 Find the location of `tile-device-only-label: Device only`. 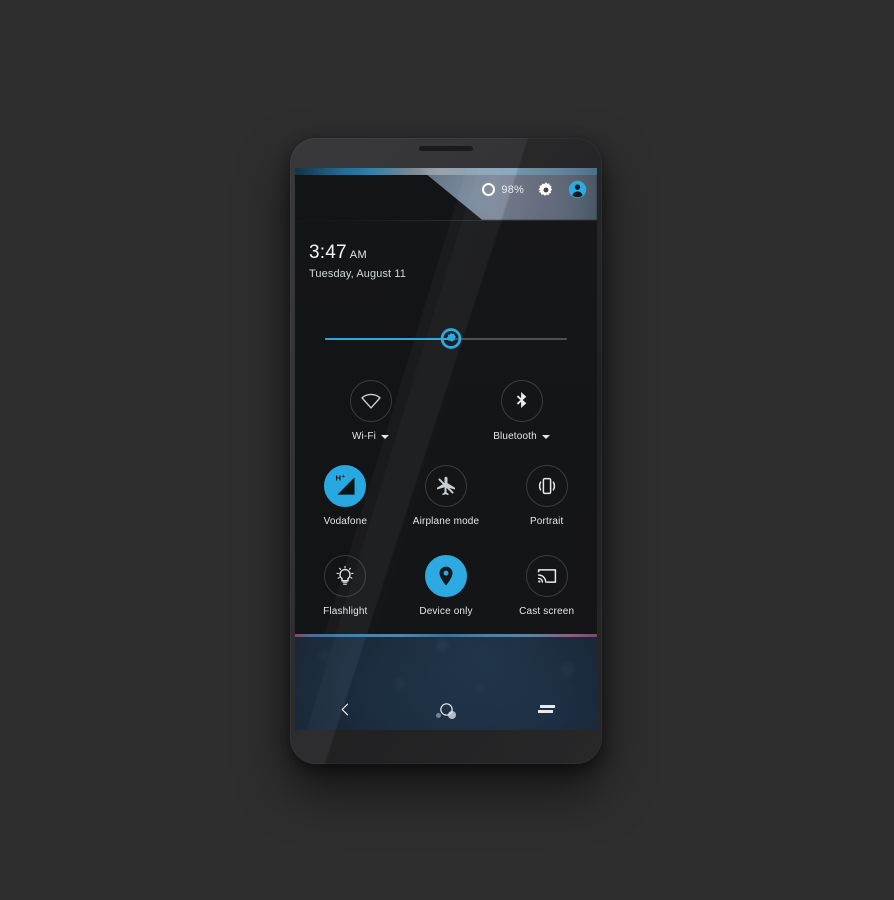

tile-device-only-label: Device only is located at coordinates (446, 611).